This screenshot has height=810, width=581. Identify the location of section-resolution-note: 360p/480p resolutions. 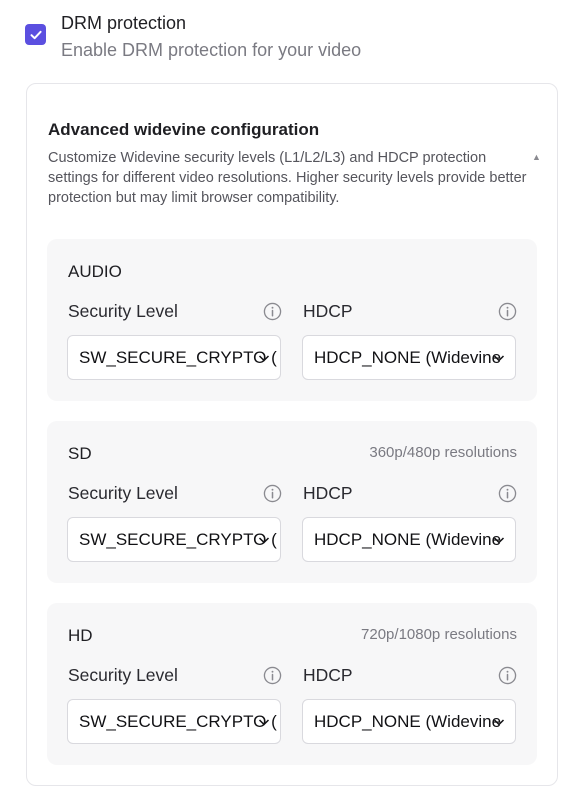
(443, 452).